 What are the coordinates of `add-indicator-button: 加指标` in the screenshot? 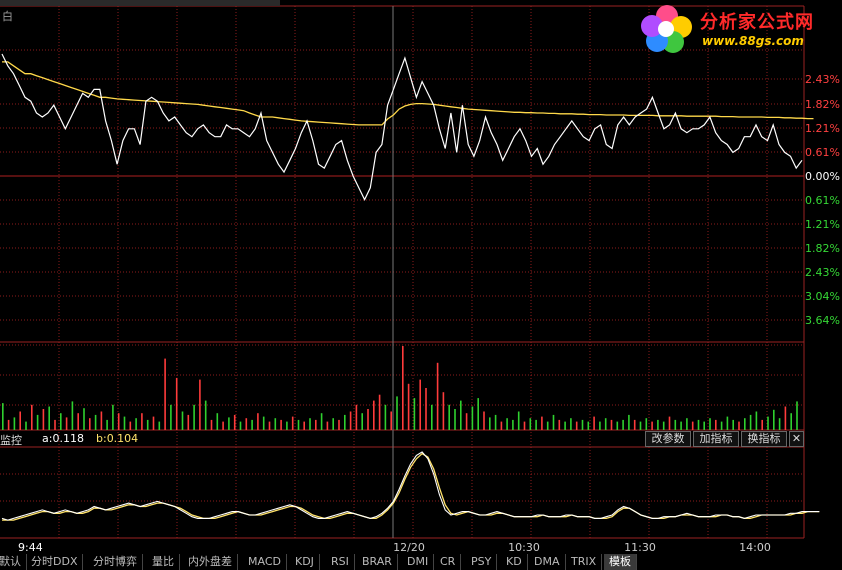 It's located at (716, 439).